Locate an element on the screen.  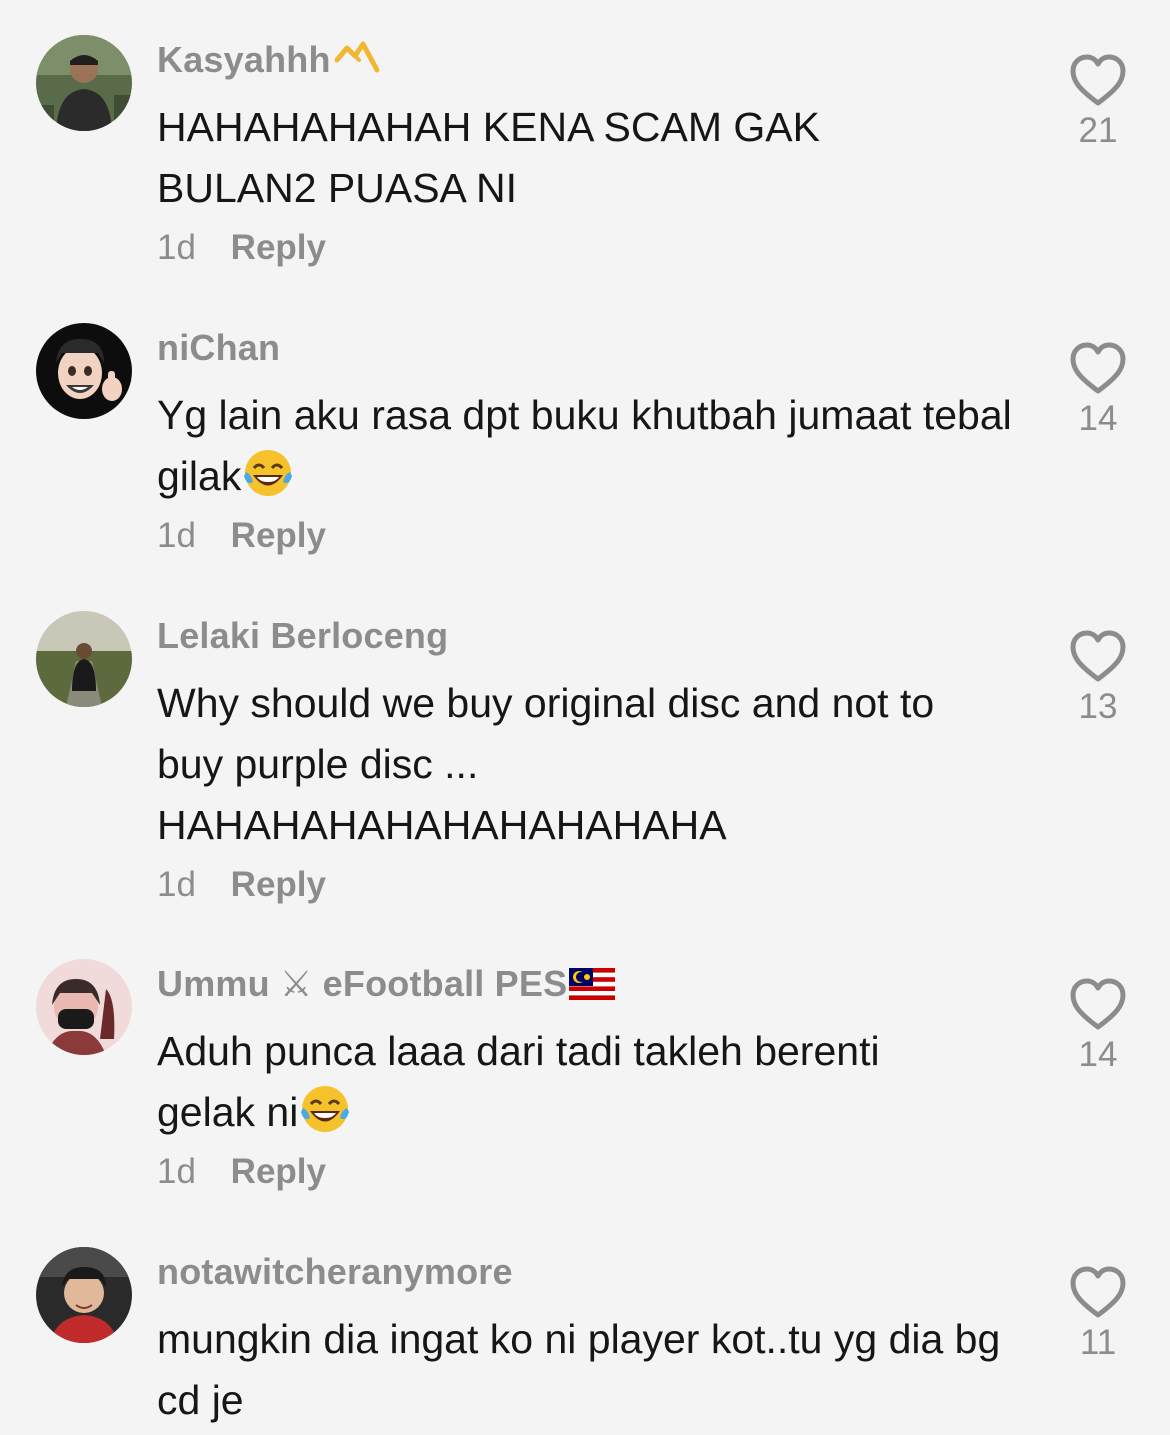
comment-username: Ummu ⚔ eFootball PES is located at coordinates (386, 986).